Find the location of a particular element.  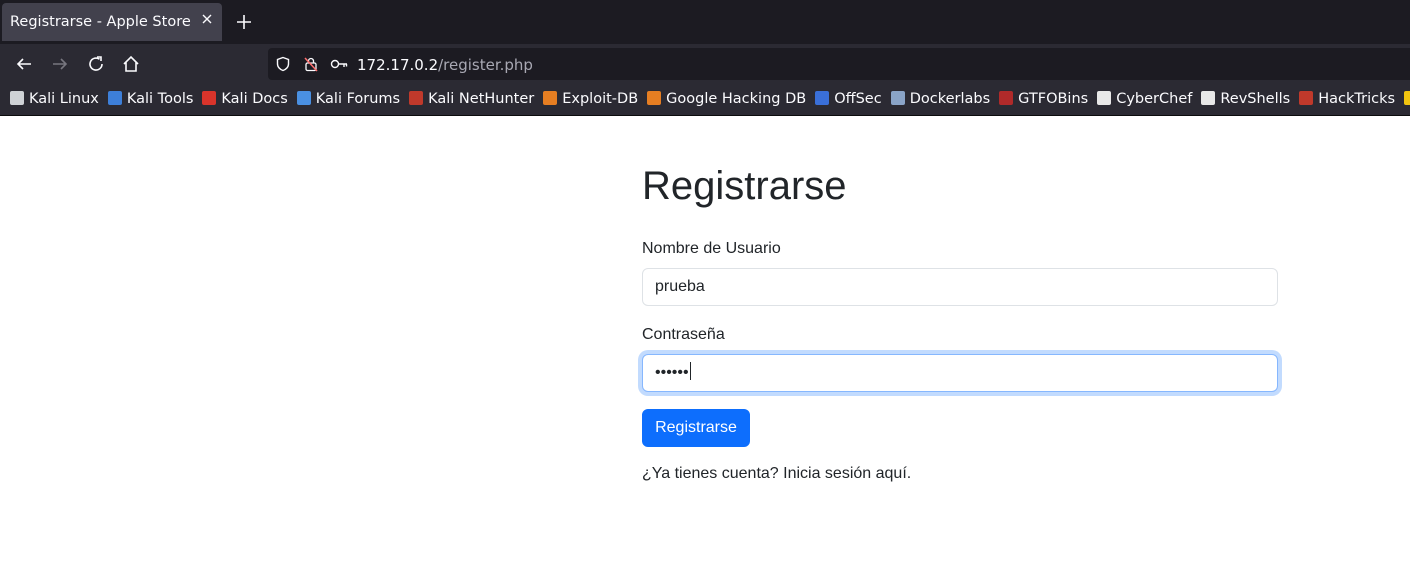

bookmark-kali-dragon: Kali Linux is located at coordinates (54, 99).